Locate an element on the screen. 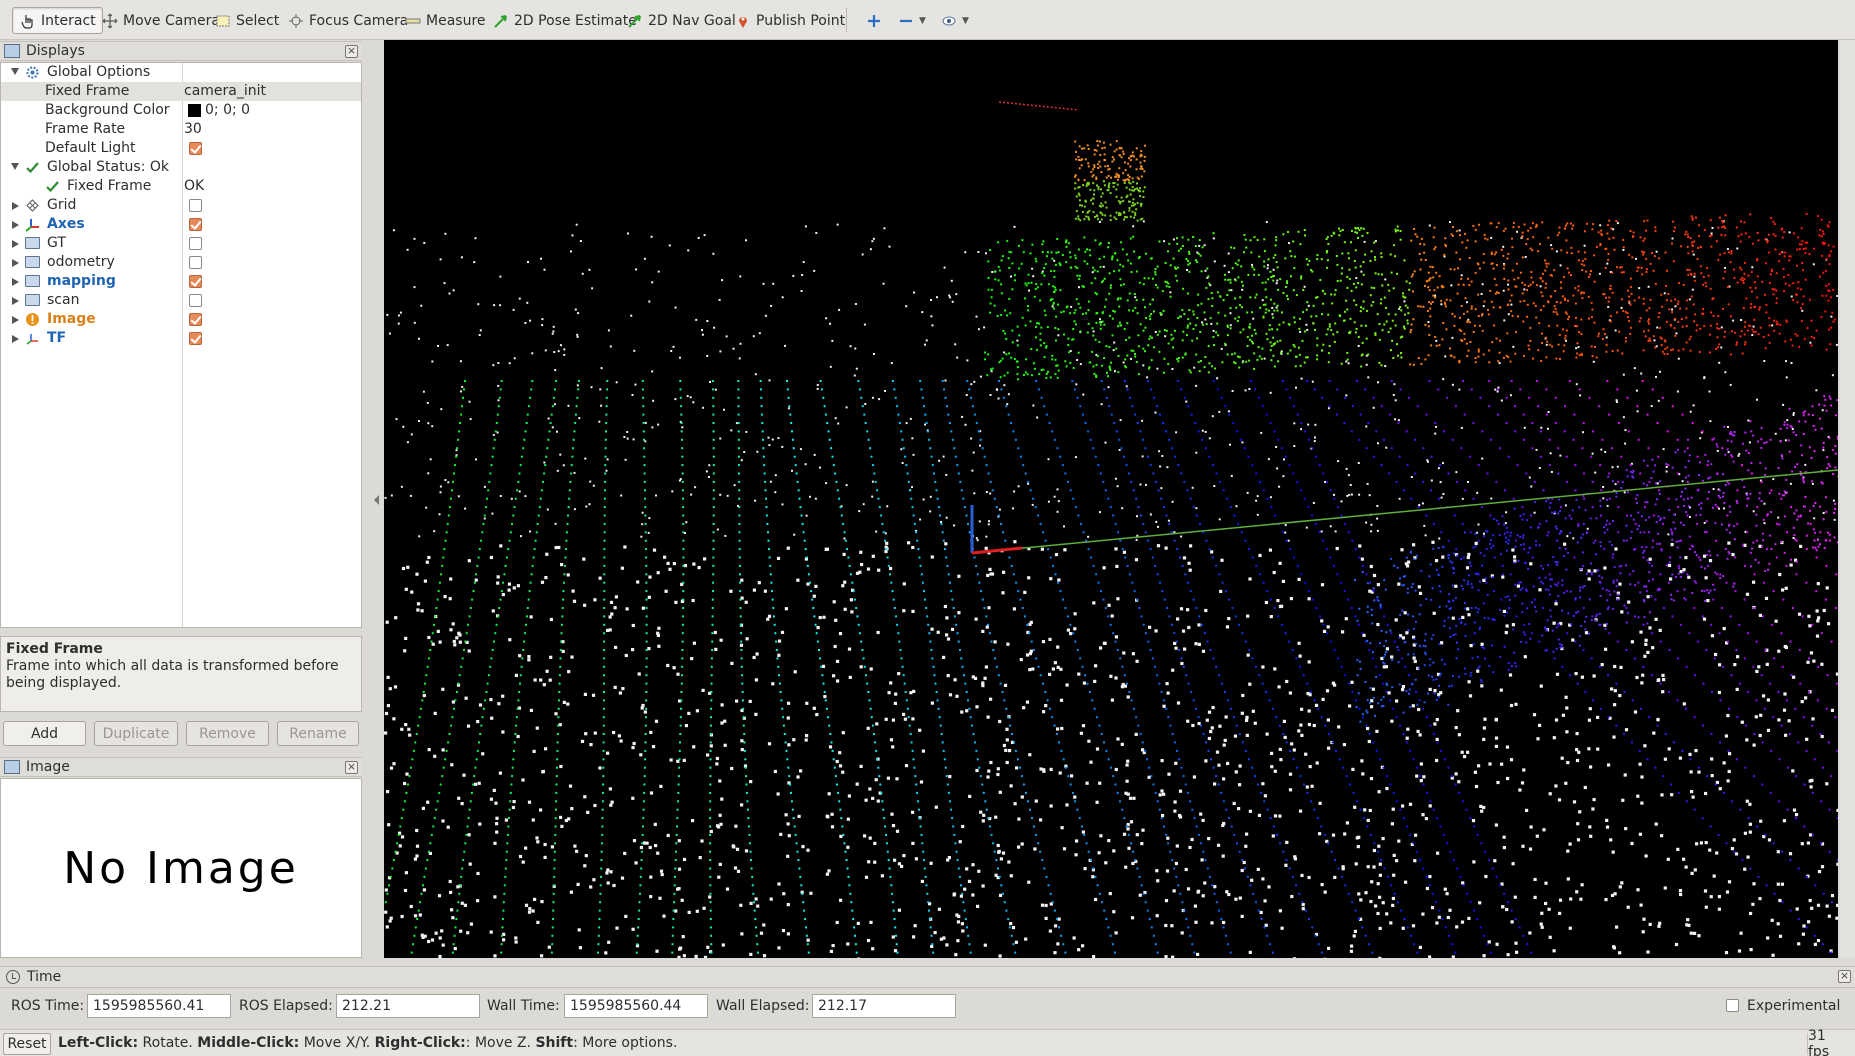 This screenshot has height=1056, width=1855. clock-icon is located at coordinates (13, 977).